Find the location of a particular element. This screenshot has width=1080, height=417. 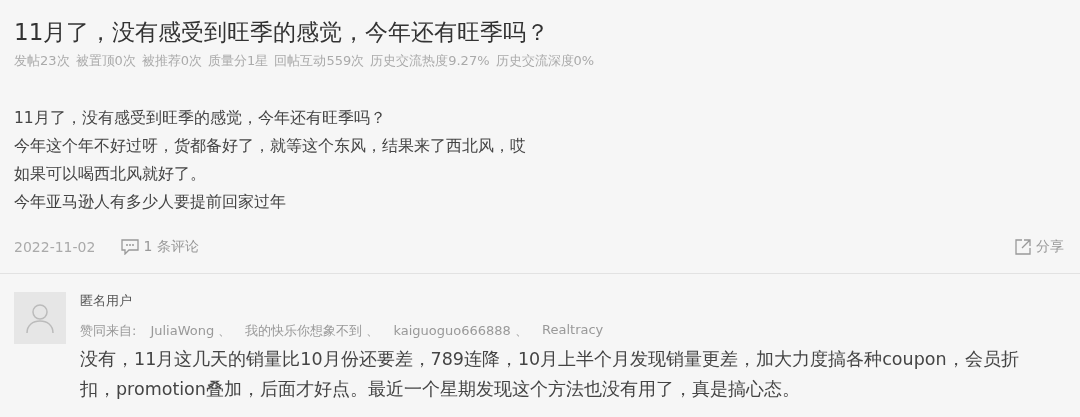

post-text-line: 如果可以喝西北风就好了。 is located at coordinates (110, 174).